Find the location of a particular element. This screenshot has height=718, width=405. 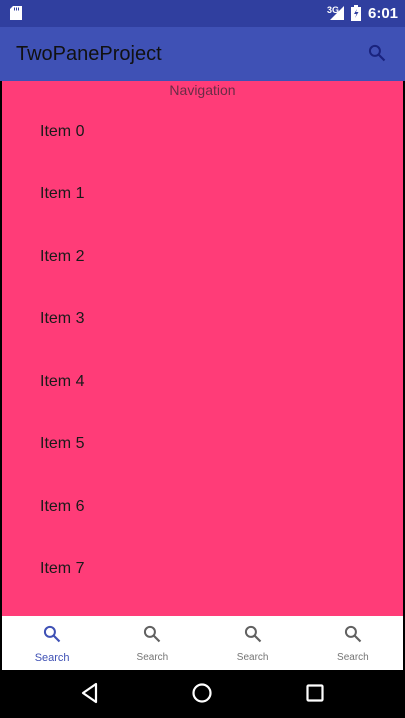

list-item: Item 1 is located at coordinates (190, 194).